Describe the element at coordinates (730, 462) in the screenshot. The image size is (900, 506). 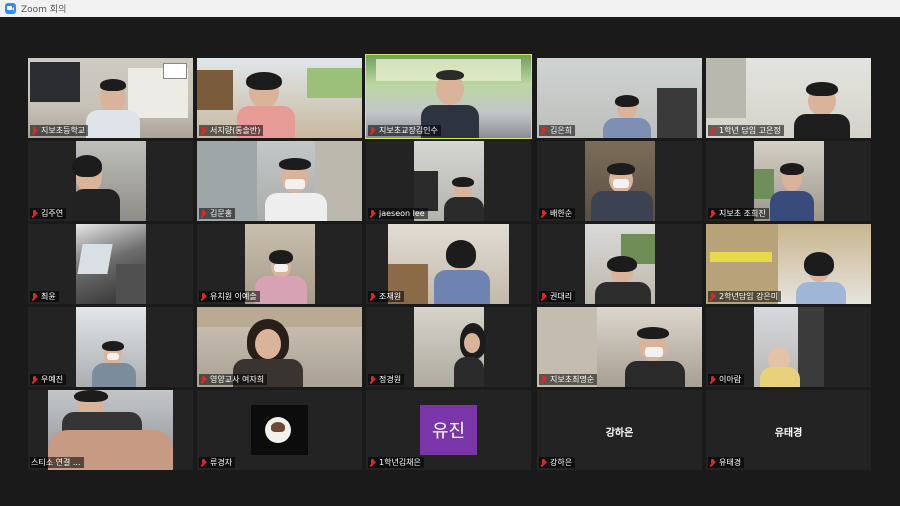
I see `participant-name: 유태경` at that location.